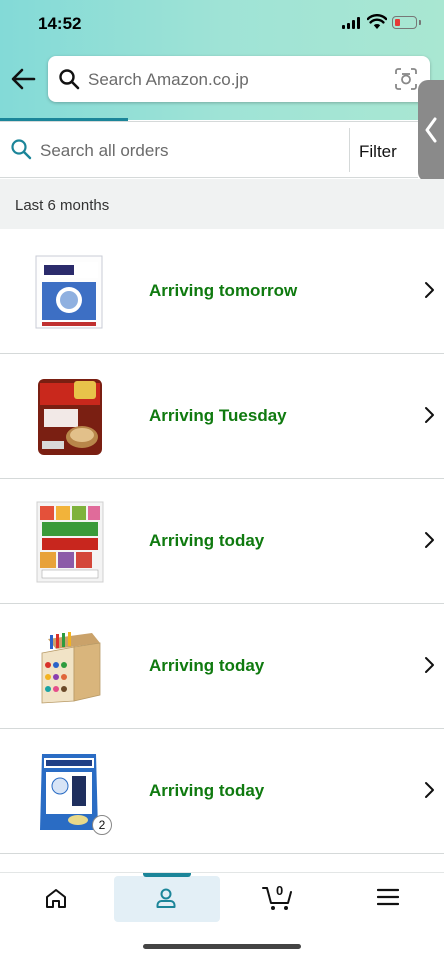 The image size is (444, 960). I want to click on side-panel-handle, so click(431, 131).